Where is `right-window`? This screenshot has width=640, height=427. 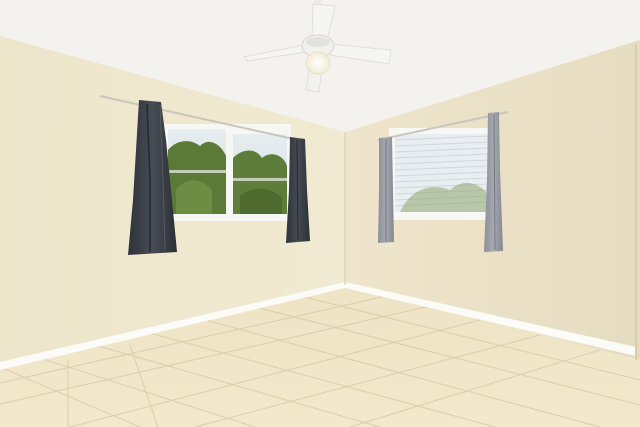
right-window is located at coordinates (441, 174).